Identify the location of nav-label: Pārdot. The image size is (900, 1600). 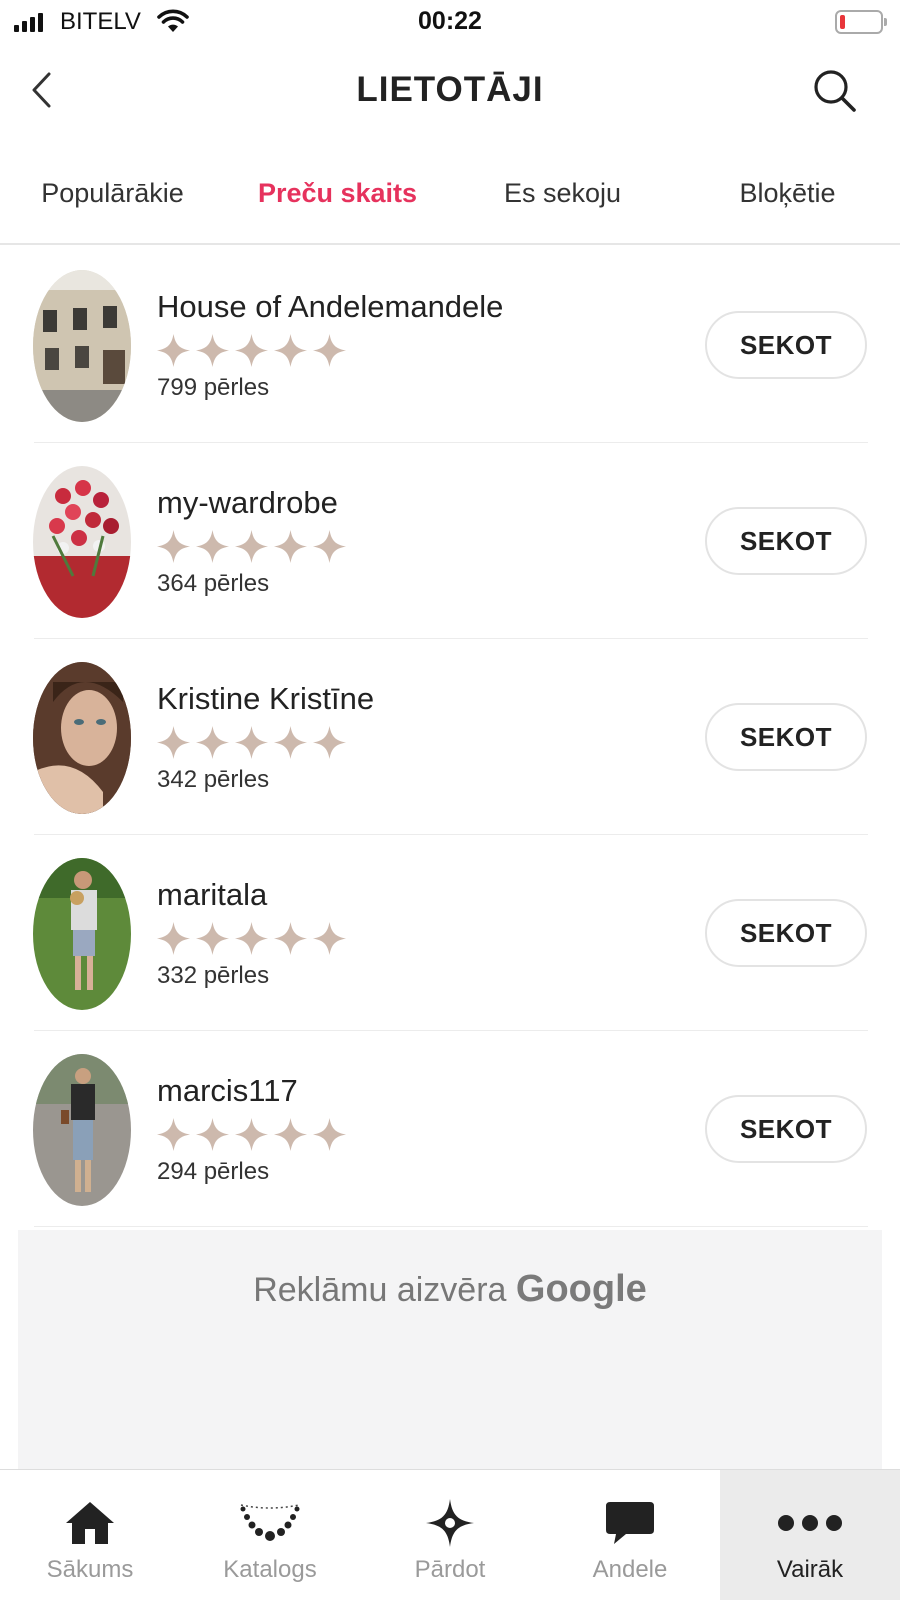
(450, 1569).